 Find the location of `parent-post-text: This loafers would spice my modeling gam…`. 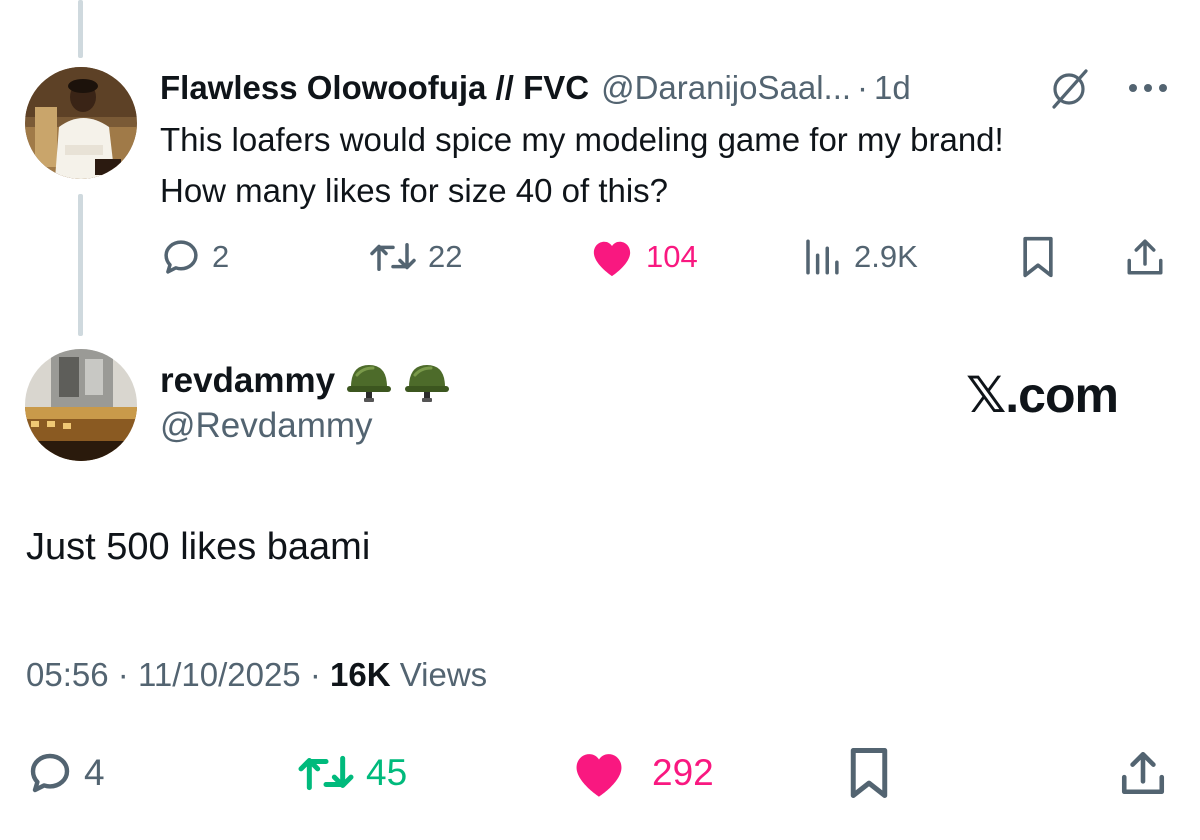

parent-post-text: This loafers would spice my modeling gam… is located at coordinates (670, 165).